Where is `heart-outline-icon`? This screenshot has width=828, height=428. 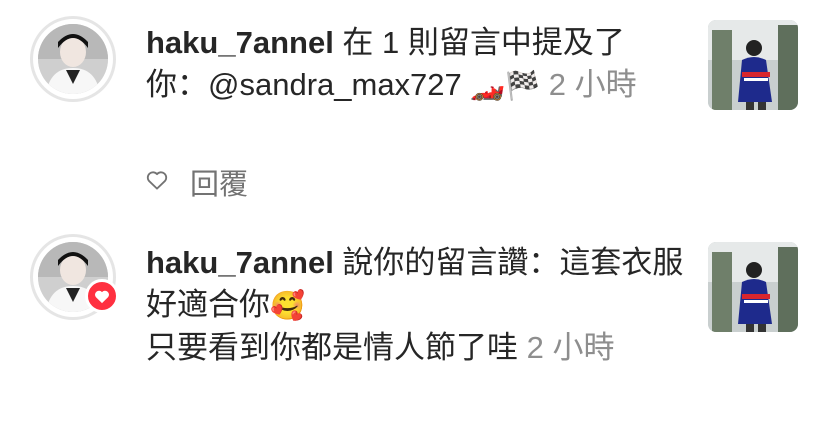 heart-outline-icon is located at coordinates (157, 182).